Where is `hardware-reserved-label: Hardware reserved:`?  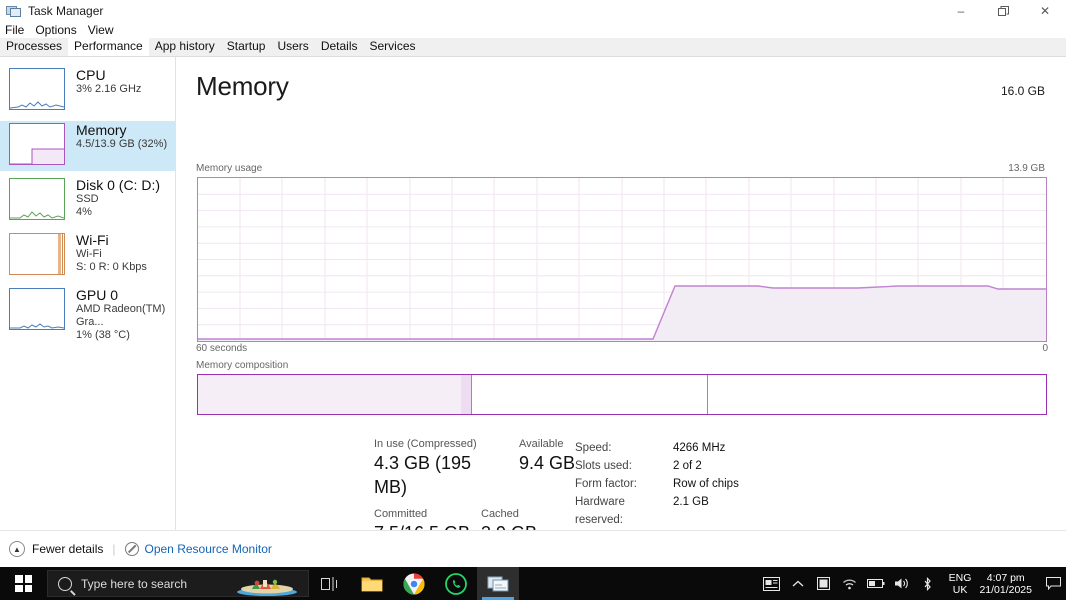
hardware-reserved-label: Hardware reserved: is located at coordinates (600, 511).